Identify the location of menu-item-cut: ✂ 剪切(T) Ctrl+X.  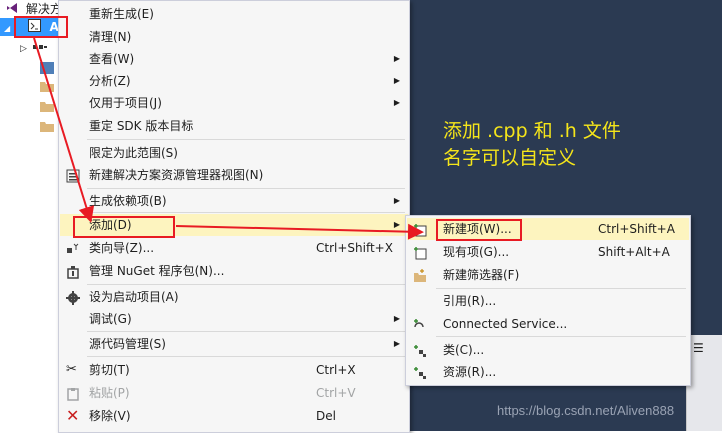
(234, 370).